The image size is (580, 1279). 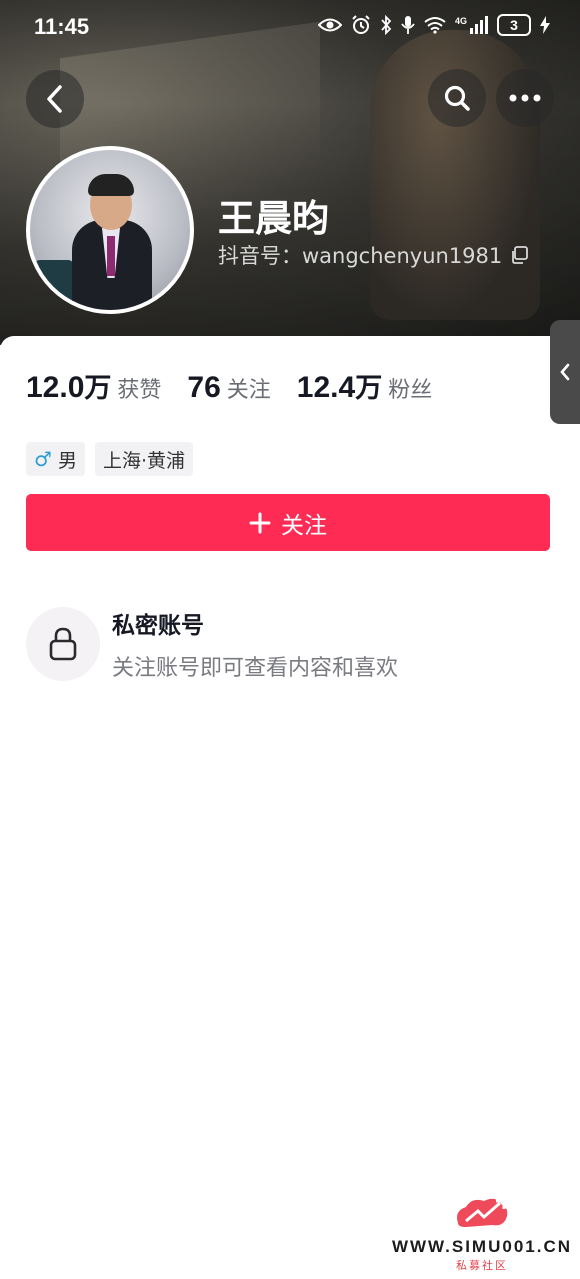 I want to click on private-description: 关注账号即可查看内容和喜欢, so click(x=255, y=668).